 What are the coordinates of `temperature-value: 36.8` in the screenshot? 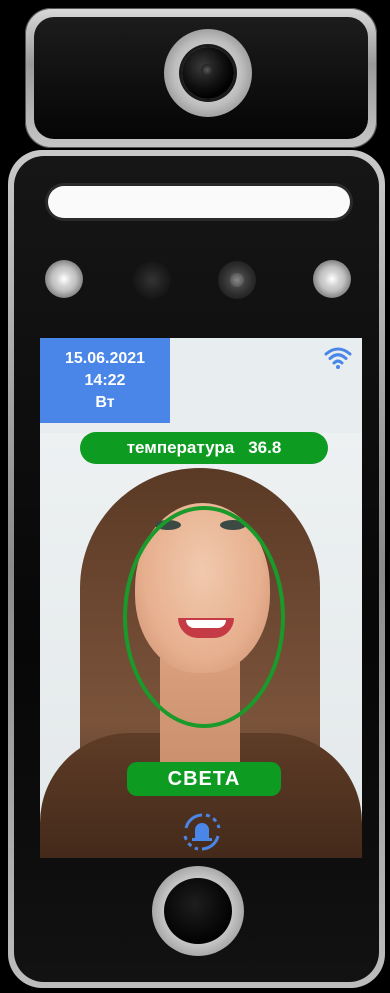 It's located at (265, 447).